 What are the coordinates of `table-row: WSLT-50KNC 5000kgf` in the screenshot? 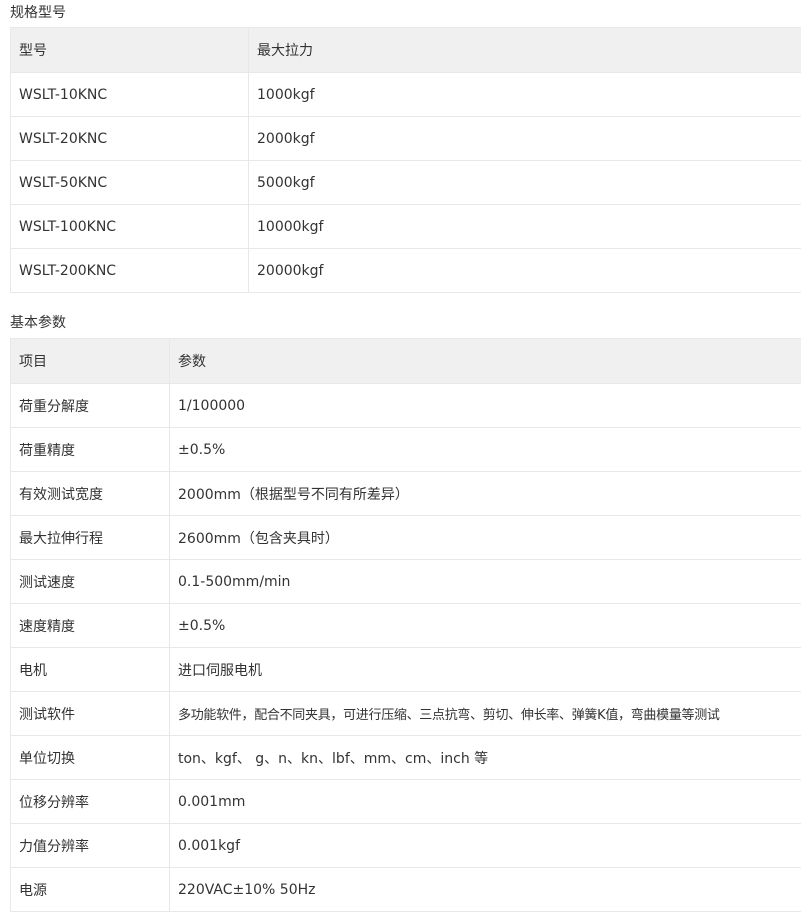 It's located at (405, 182).